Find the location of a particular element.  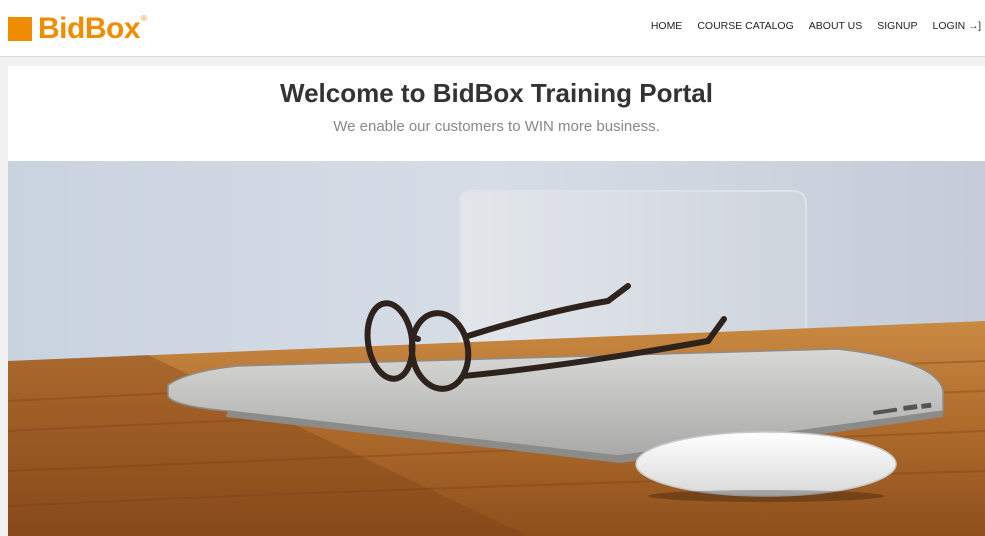

nav-signup: SIGNUP is located at coordinates (897, 26).